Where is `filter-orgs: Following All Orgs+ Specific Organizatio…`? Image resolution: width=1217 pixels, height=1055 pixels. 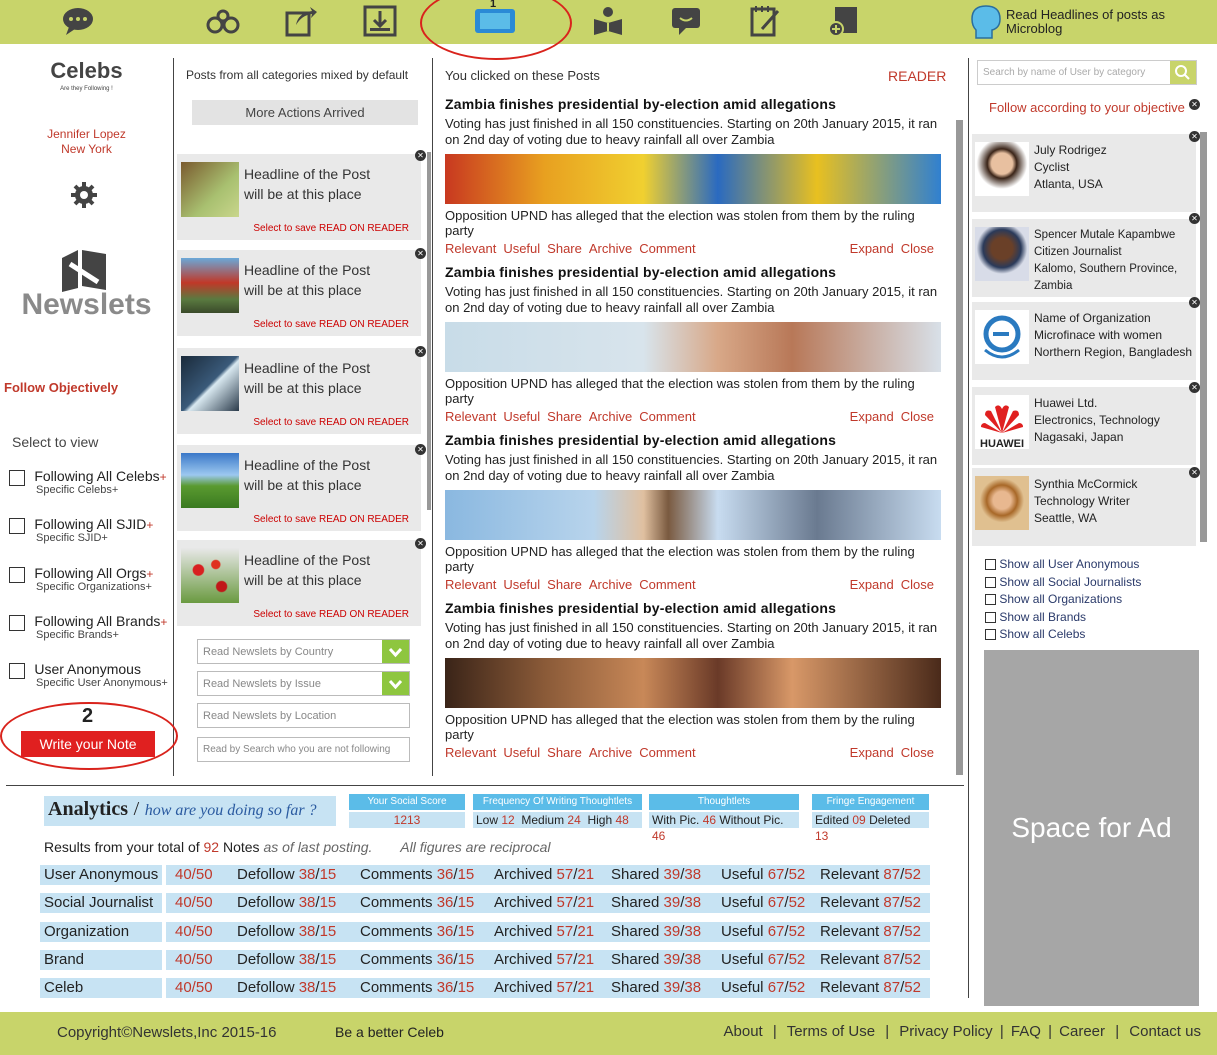
filter-orgs: Following All Orgs+ Specific Organizatio… is located at coordinates (81, 579).